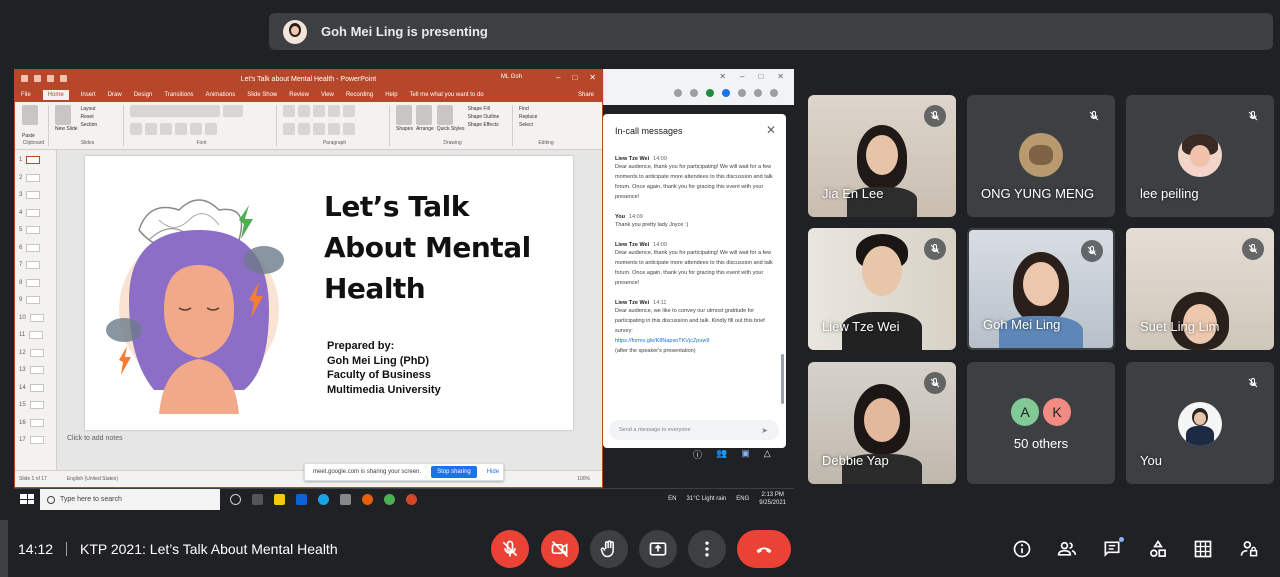 This screenshot has height=577, width=1280. I want to click on present-icon, so click(658, 549).